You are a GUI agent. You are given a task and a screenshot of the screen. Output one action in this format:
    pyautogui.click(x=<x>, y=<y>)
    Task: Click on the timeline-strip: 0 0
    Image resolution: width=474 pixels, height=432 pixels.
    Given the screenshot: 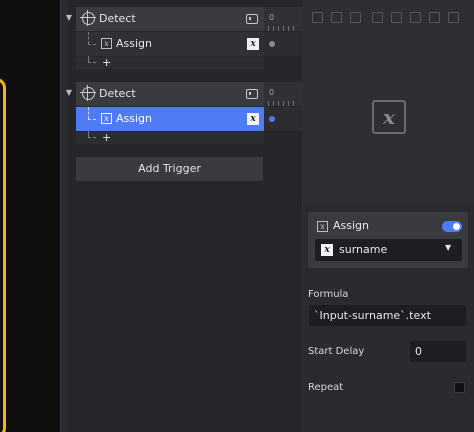 What is the action you would take?
    pyautogui.click(x=283, y=216)
    